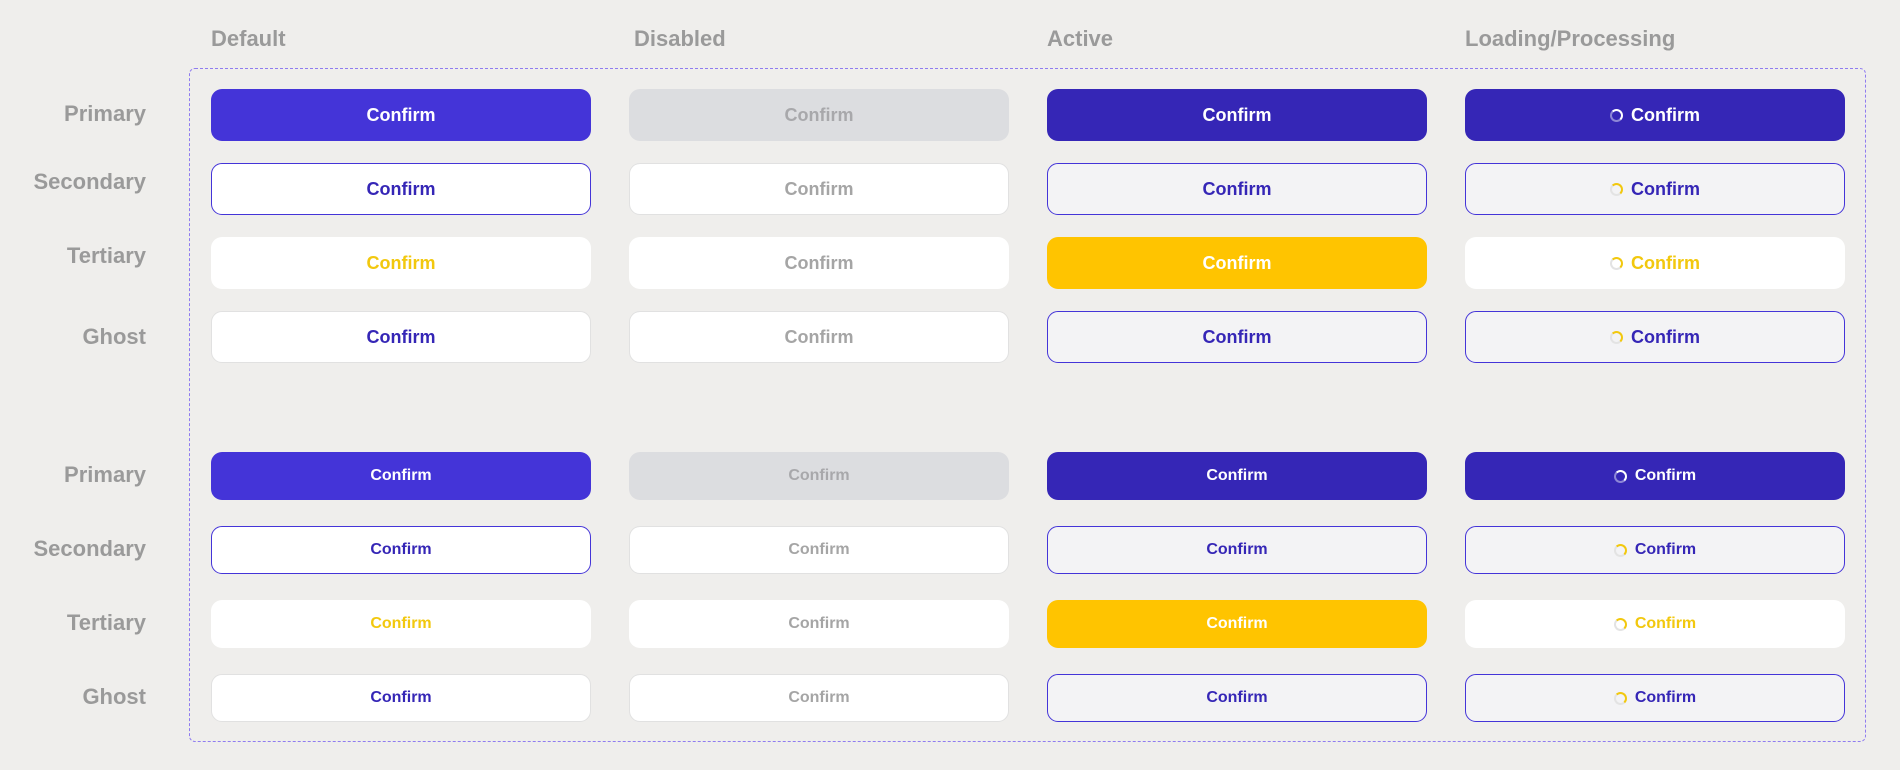 The image size is (1900, 770). What do you see at coordinates (1080, 38) in the screenshot?
I see `column-title-active: Active` at bounding box center [1080, 38].